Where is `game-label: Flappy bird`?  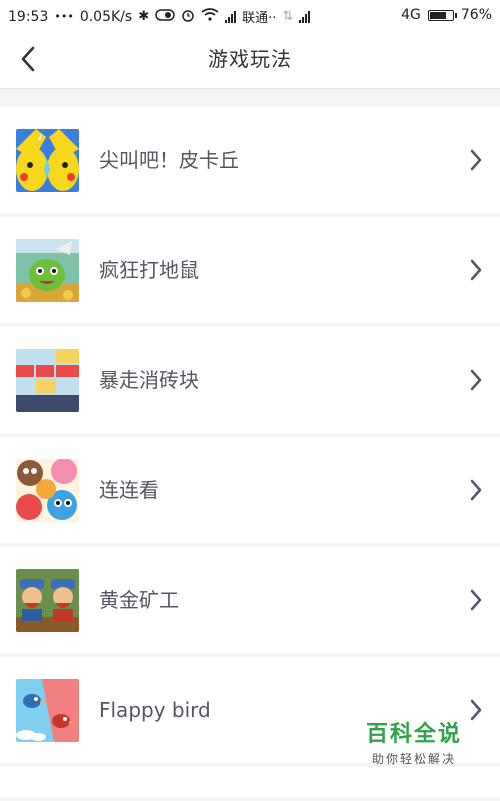 game-label: Flappy bird is located at coordinates (155, 710).